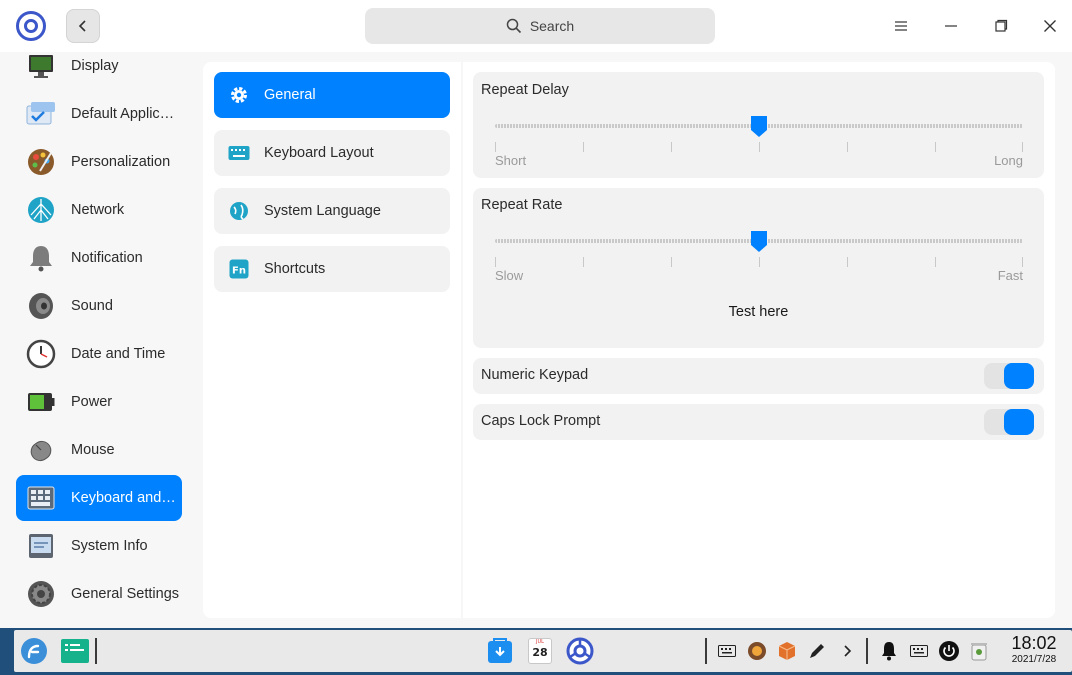  I want to click on minimize-button, so click(951, 26).